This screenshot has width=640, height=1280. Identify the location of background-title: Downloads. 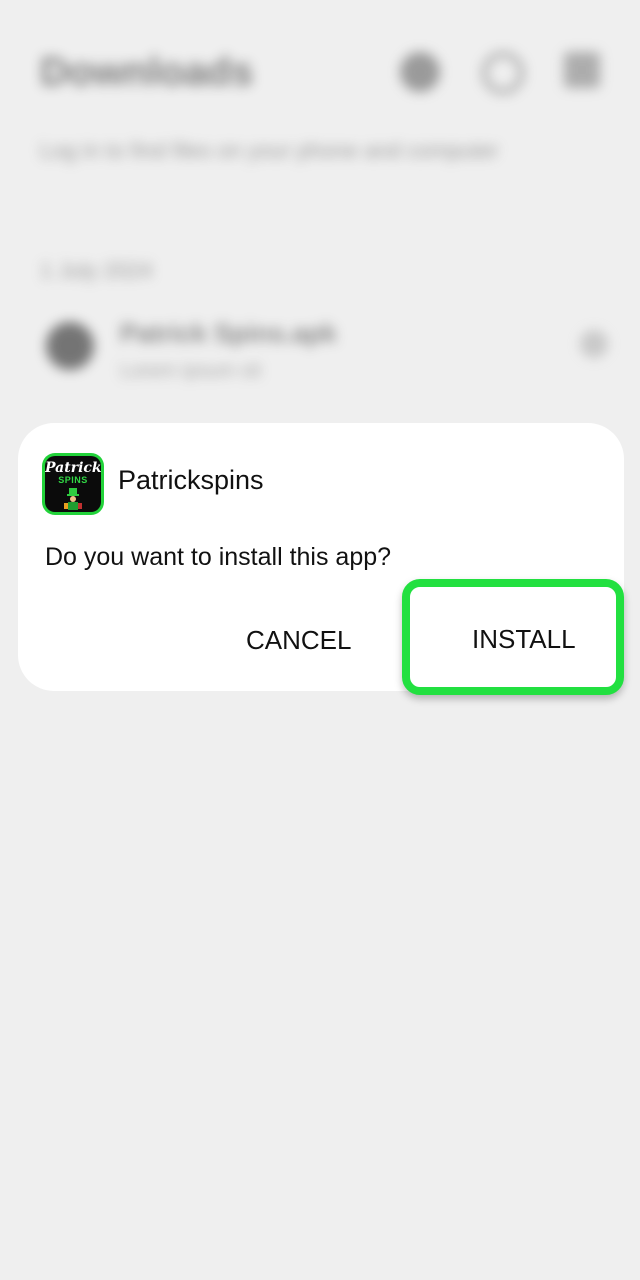
(147, 72).